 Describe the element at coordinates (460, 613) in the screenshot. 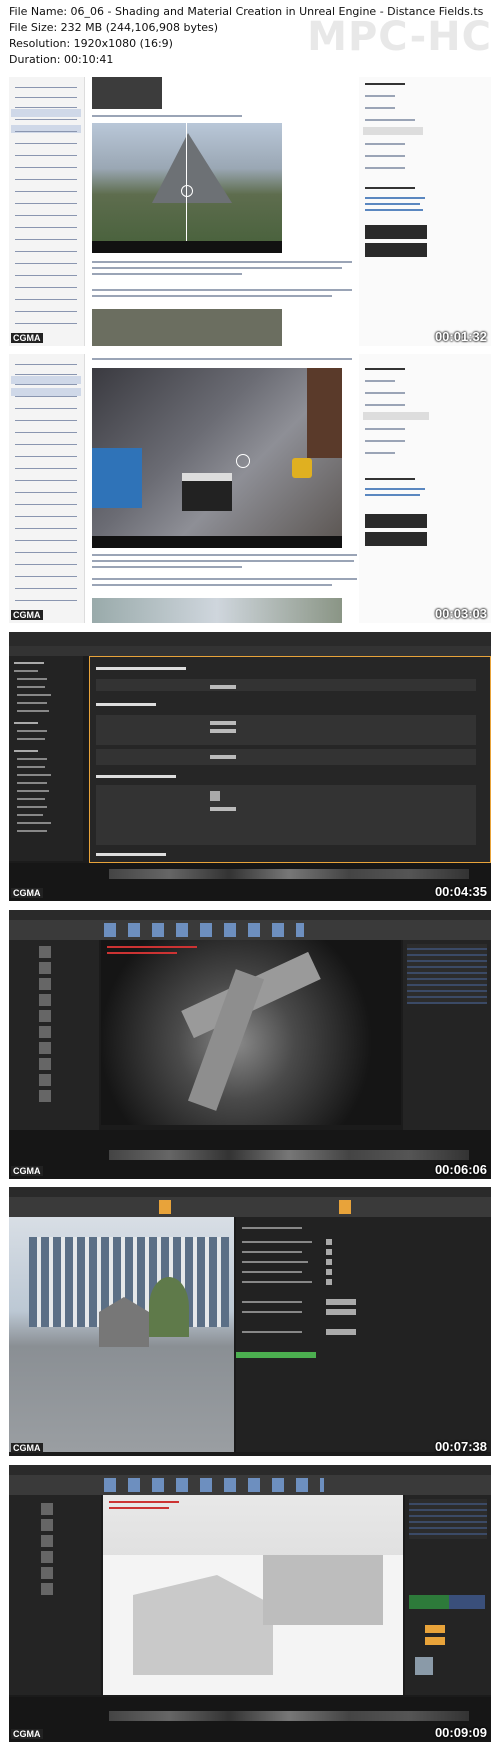

I see `timestamp: 00:03:03` at that location.